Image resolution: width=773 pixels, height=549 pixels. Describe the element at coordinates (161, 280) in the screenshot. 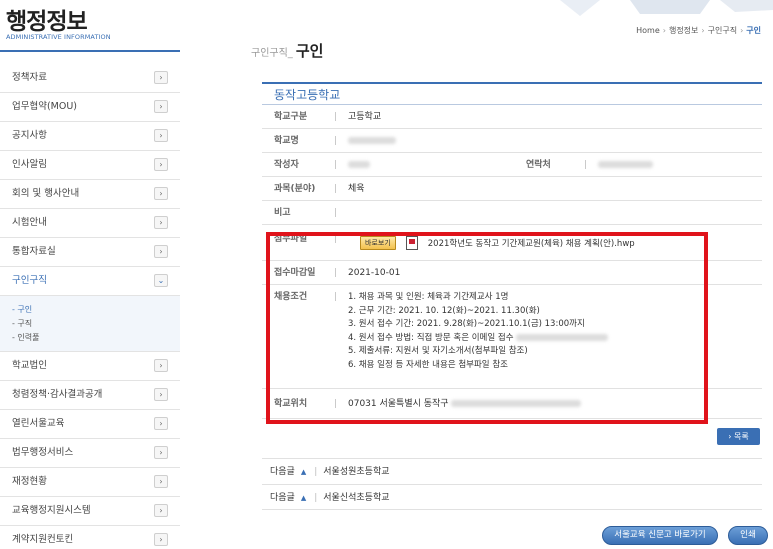

I see `chevron-down-icon: ⌄` at that location.